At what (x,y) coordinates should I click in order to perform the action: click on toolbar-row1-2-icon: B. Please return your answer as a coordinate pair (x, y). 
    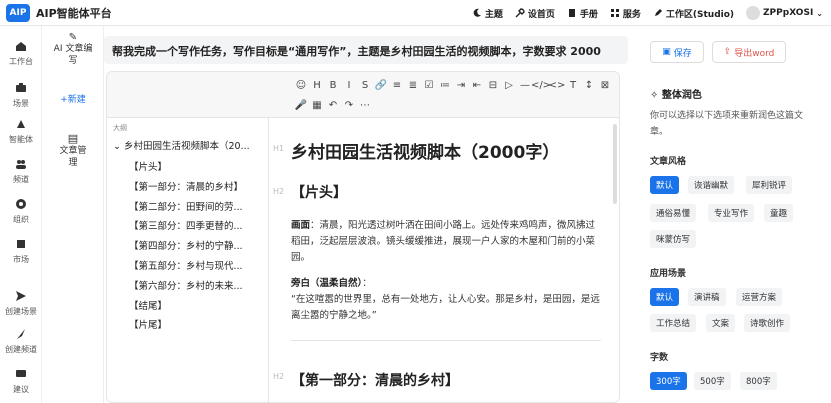
    Looking at the image, I should click on (333, 85).